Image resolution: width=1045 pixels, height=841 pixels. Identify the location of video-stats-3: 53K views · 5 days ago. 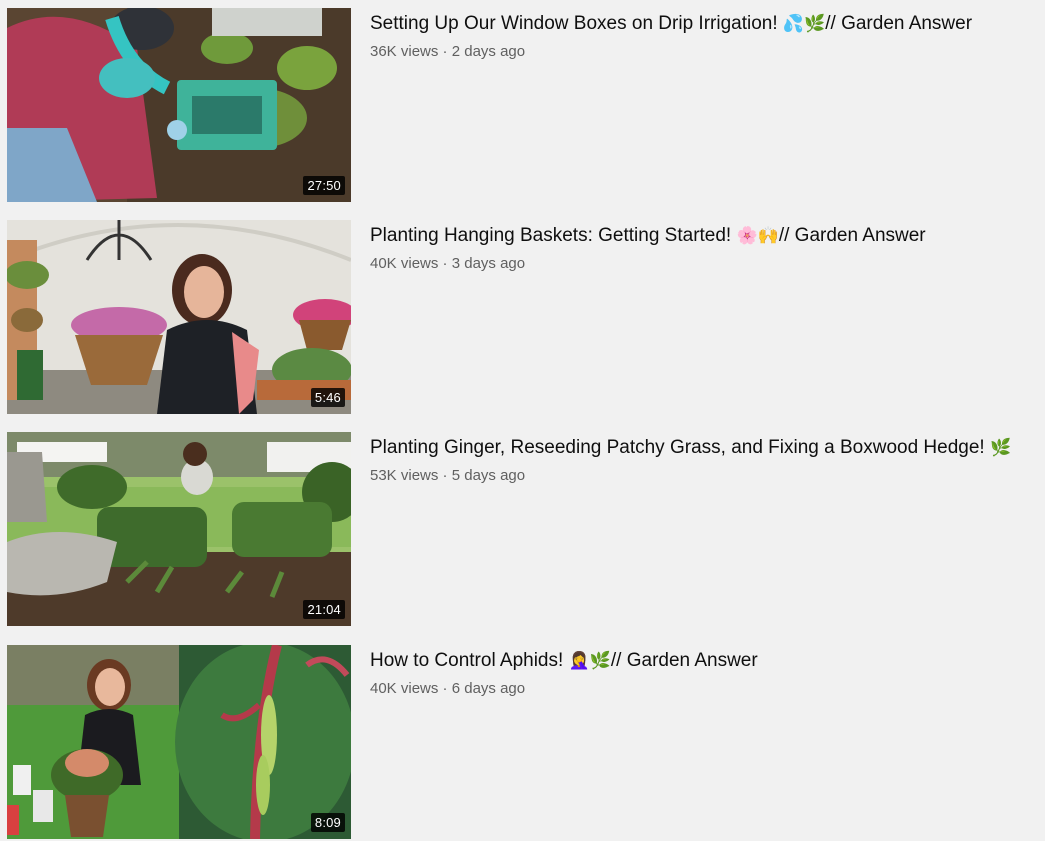
(707, 476).